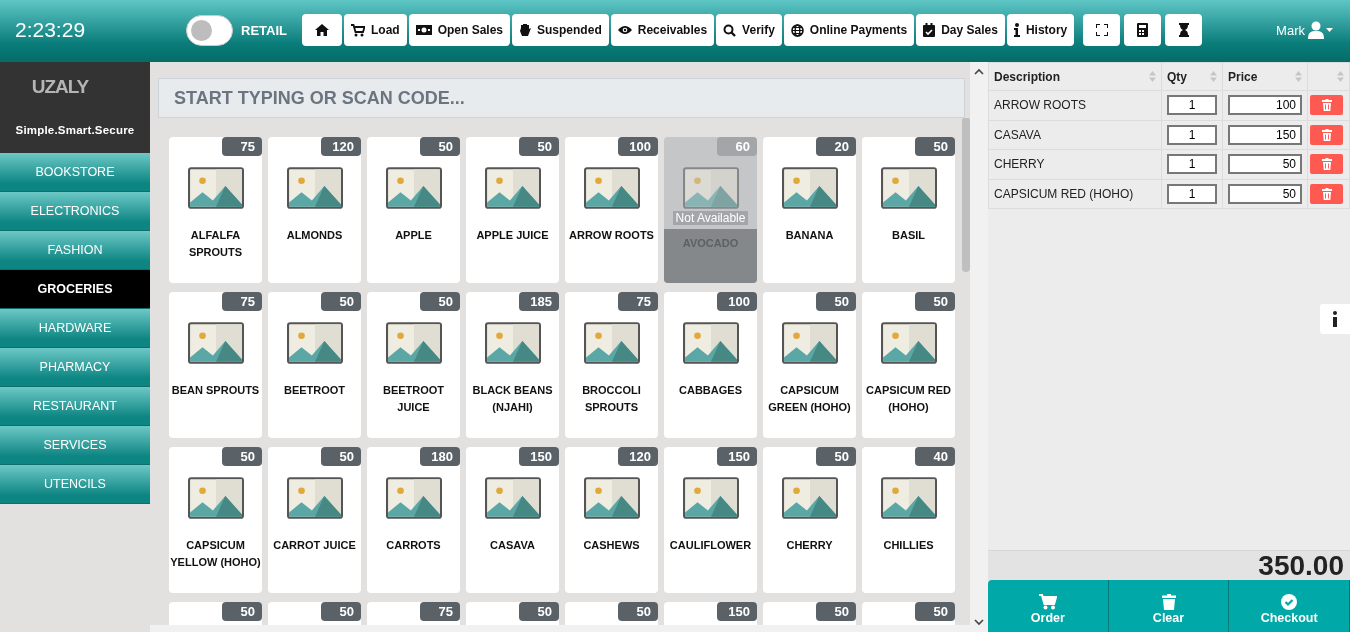 The width and height of the screenshot is (1350, 632). What do you see at coordinates (1265, 105) in the screenshot?
I see `price-field: 100` at bounding box center [1265, 105].